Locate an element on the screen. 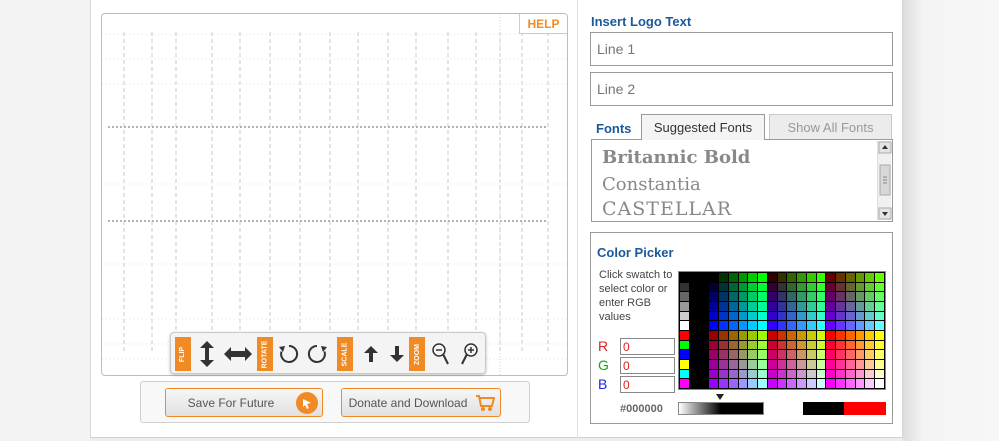 This screenshot has width=999, height=441. scale-down-icon is located at coordinates (397, 354).